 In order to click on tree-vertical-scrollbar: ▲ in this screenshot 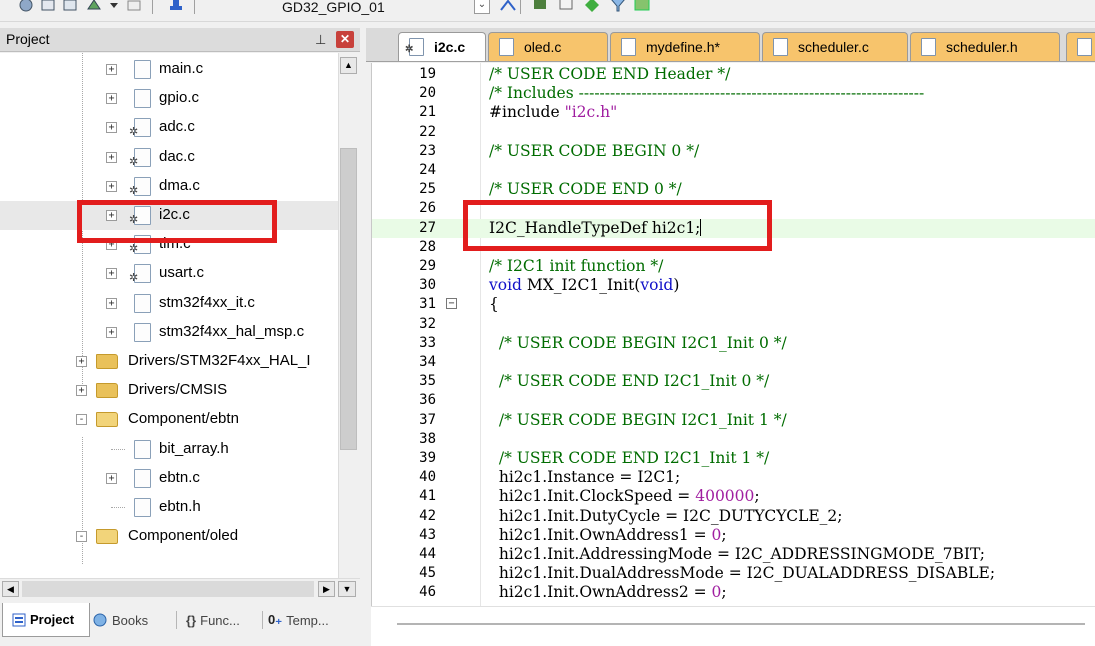, I will do `click(348, 315)`.